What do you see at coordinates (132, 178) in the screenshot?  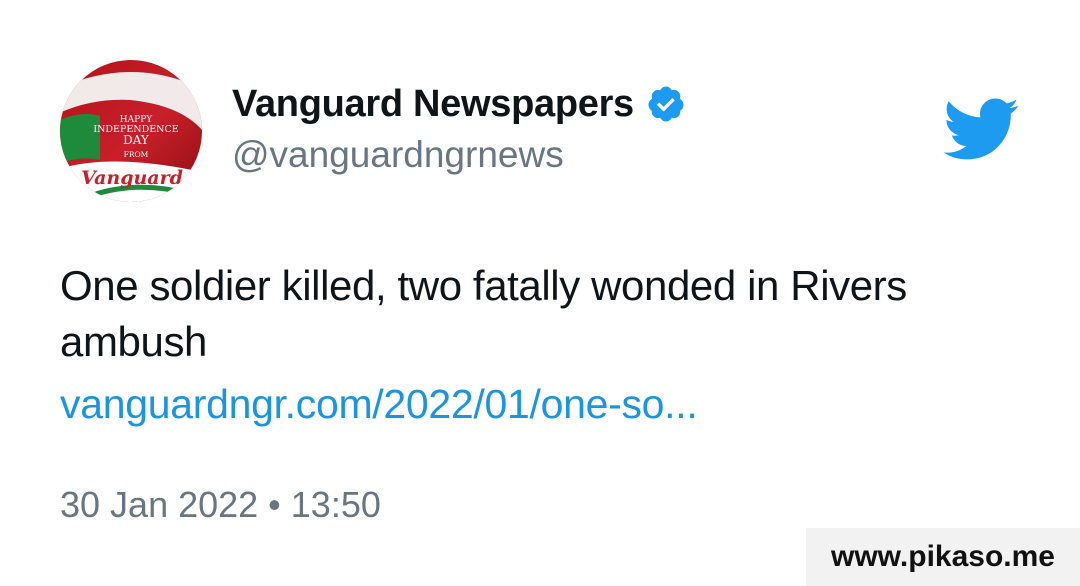 I see `avatar-text-brand: Vanguard` at bounding box center [132, 178].